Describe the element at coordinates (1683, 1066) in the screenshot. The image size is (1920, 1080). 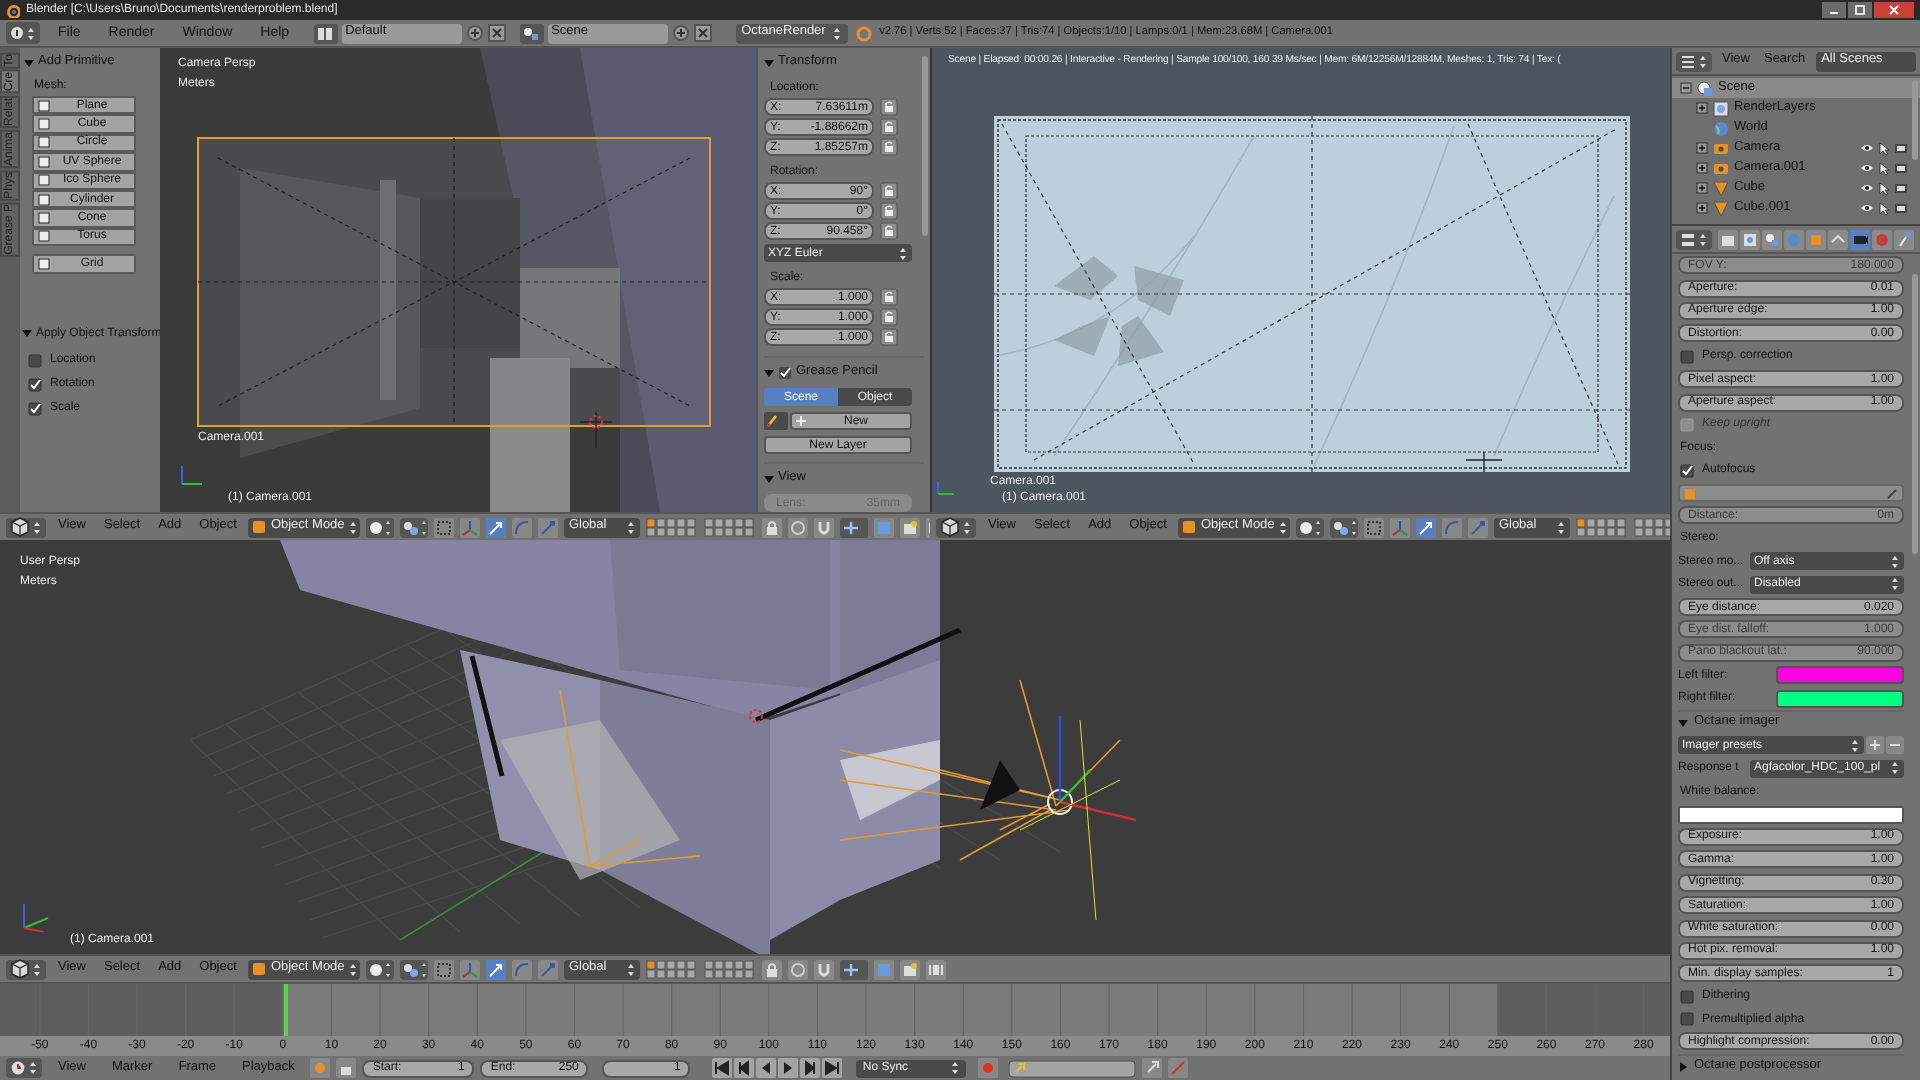
I see `collapsed-triangle-icon` at that location.